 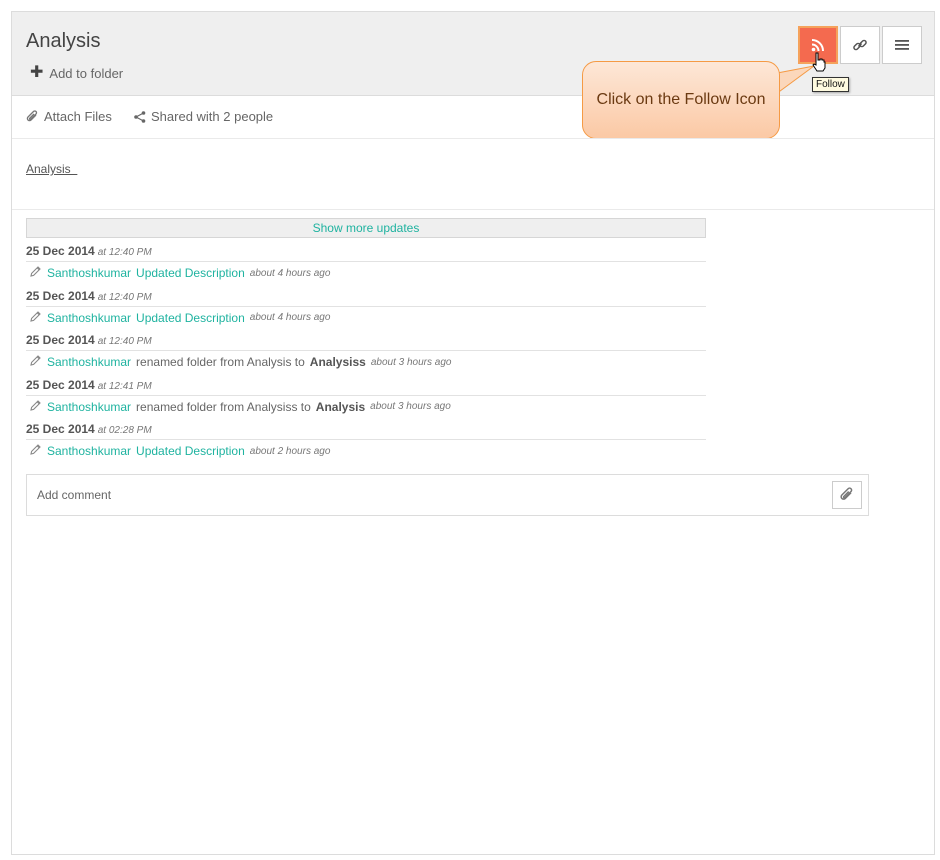 I want to click on activity-time: at 02:28 PM, so click(x=124, y=430).